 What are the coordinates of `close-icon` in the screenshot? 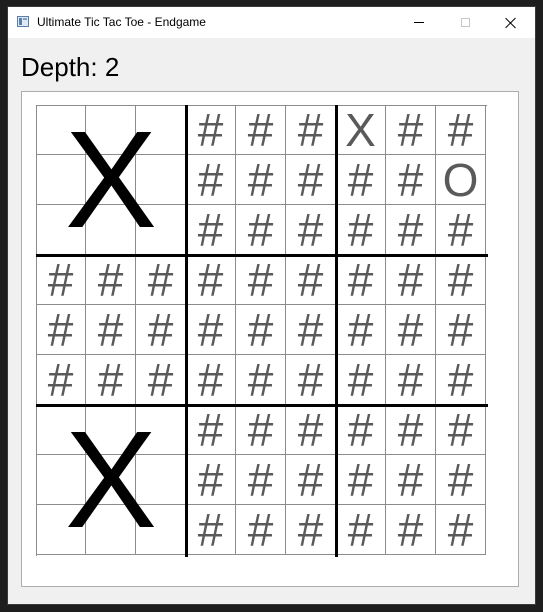 It's located at (511, 23).